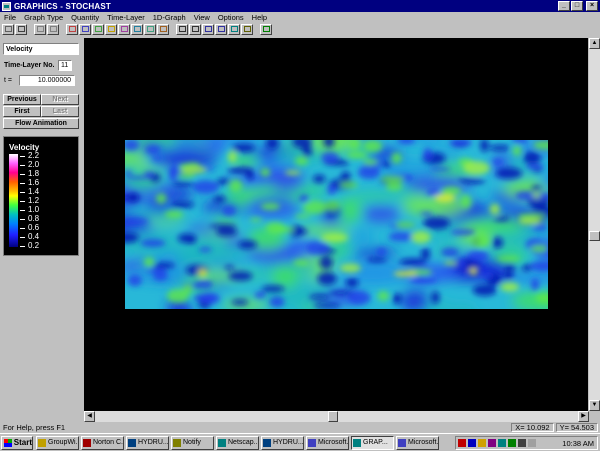 Image resolution: width=600 pixels, height=451 pixels. What do you see at coordinates (98, 29) in the screenshot?
I see `shape-tool-tool-button` at bounding box center [98, 29].